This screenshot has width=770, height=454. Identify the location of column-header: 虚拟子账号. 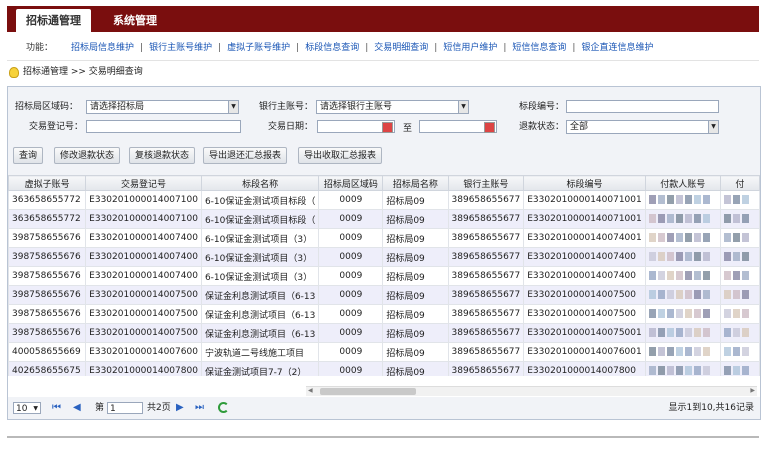
(47, 183).